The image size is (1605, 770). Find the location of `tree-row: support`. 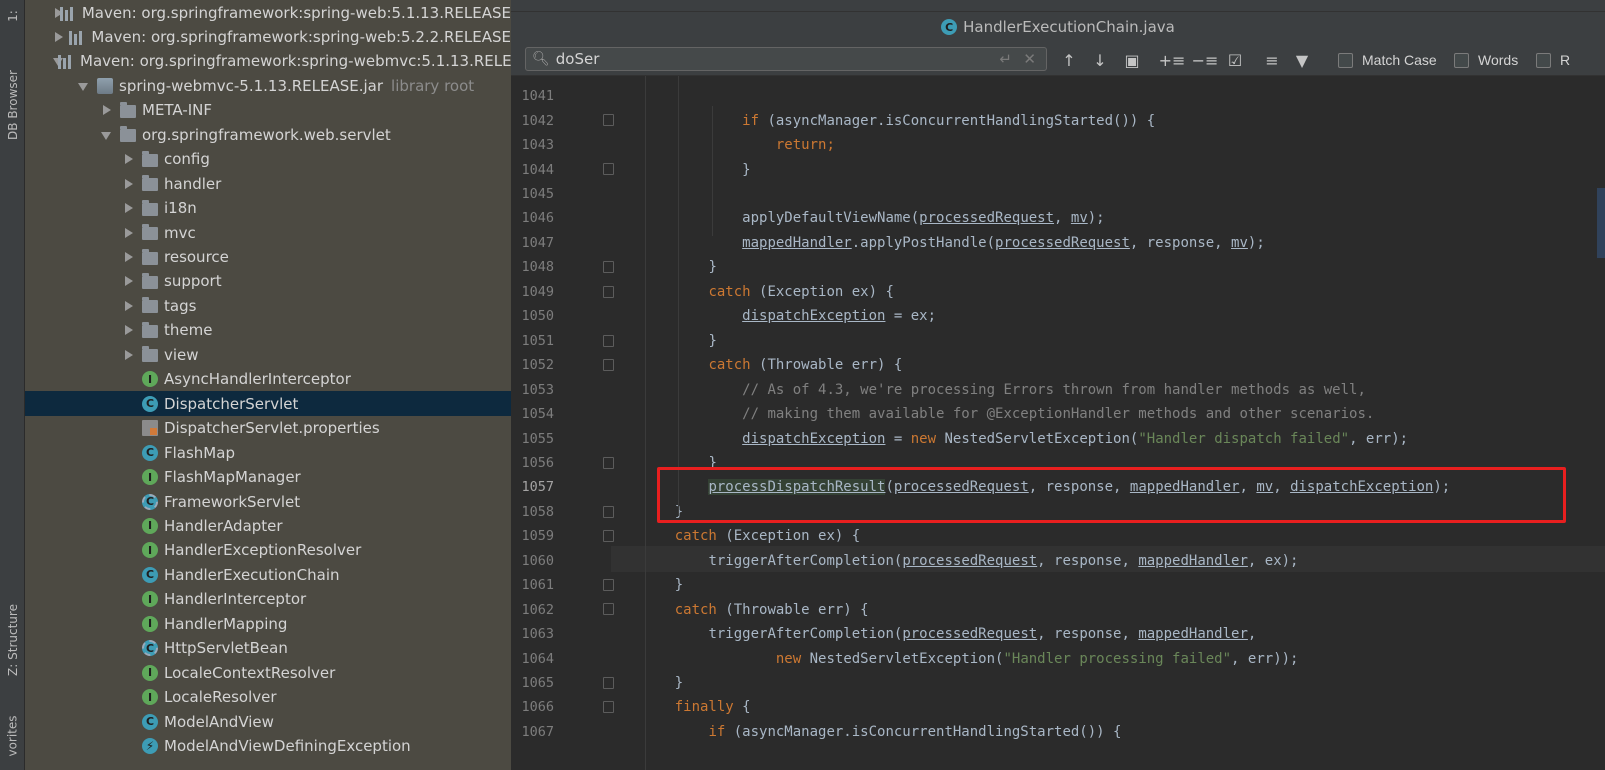

tree-row: support is located at coordinates (268, 281).